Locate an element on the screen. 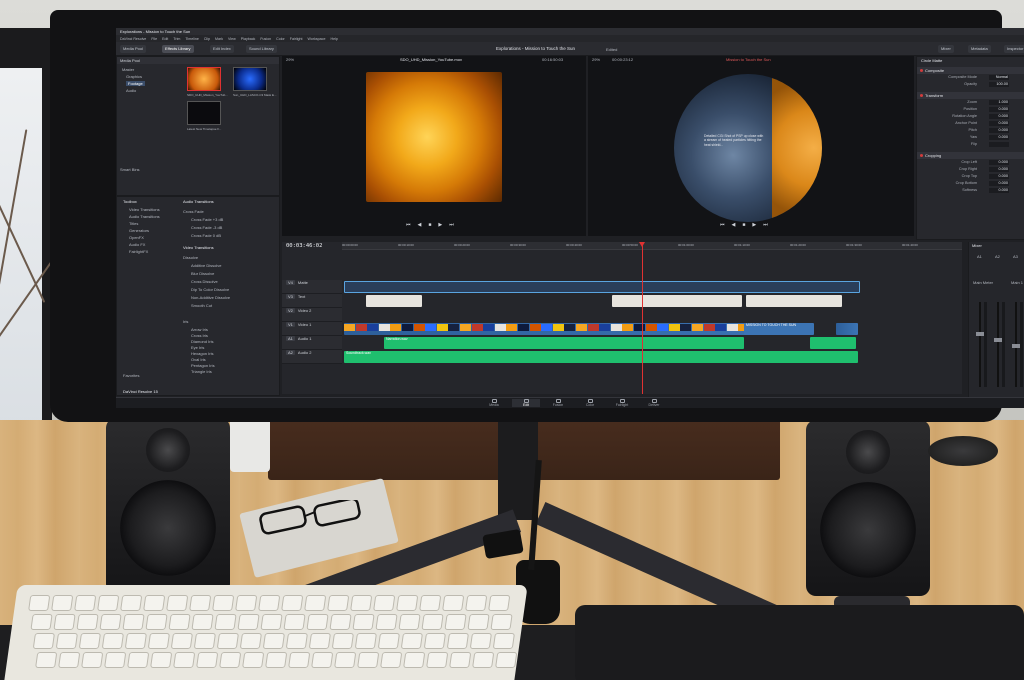 Image resolution: width=1024 pixels, height=680 pixels. effect-item: Oval Iris is located at coordinates (198, 359).